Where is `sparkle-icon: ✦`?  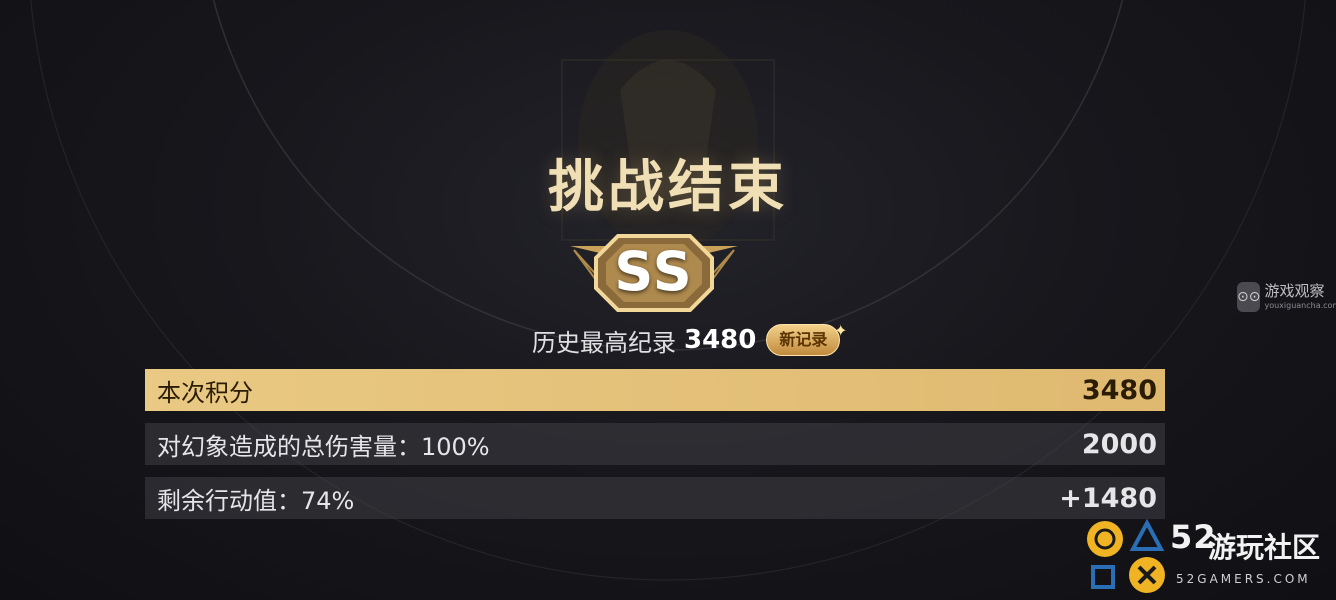
sparkle-icon: ✦ is located at coordinates (840, 330).